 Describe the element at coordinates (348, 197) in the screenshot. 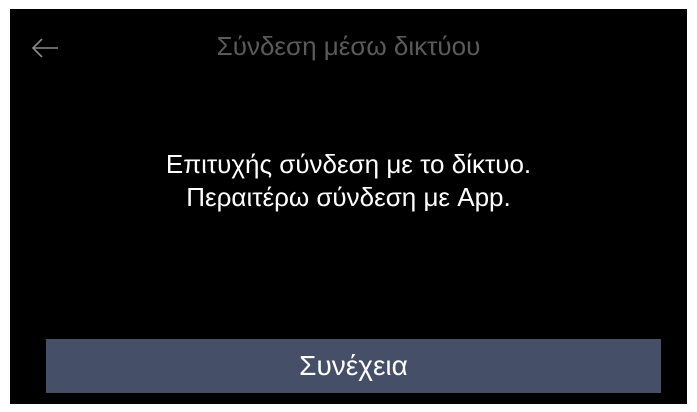

I see `message-line-2: Περαιτέρω σύνδεση με App.` at that location.